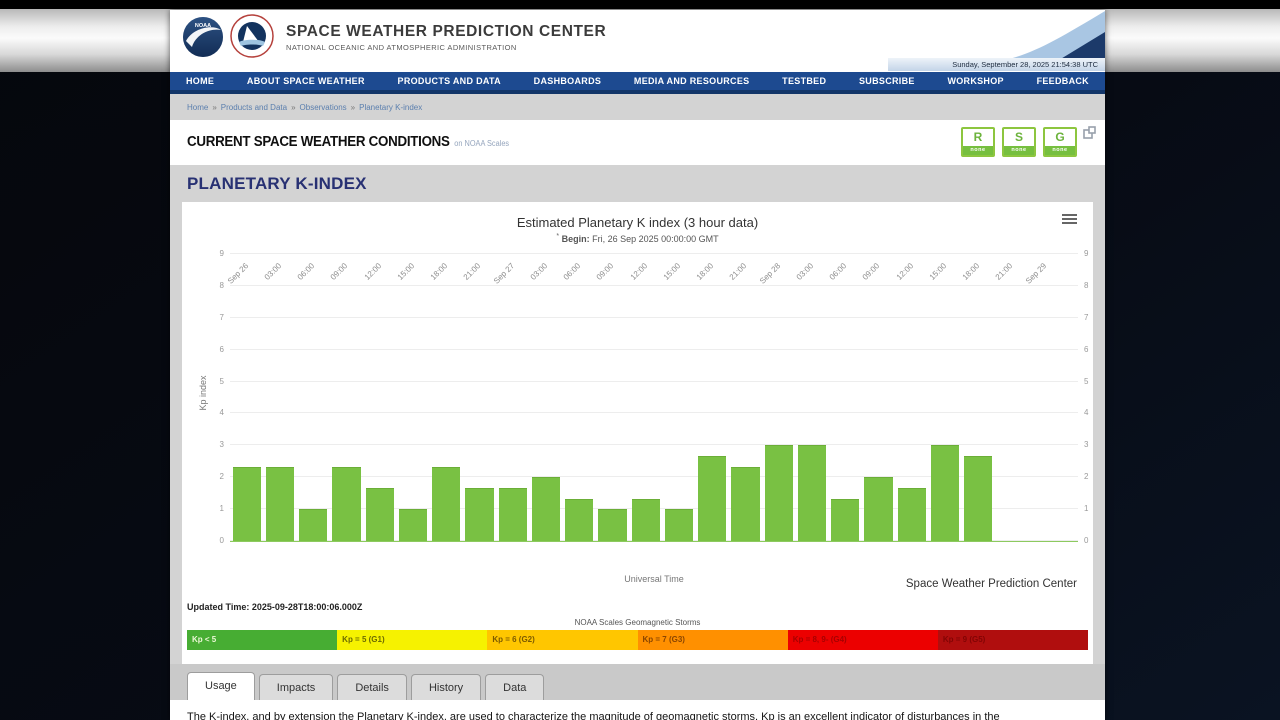 Image resolution: width=1280 pixels, height=720 pixels. Describe the element at coordinates (252, 38) in the screenshot. I see `nws-logo-icon` at that location.